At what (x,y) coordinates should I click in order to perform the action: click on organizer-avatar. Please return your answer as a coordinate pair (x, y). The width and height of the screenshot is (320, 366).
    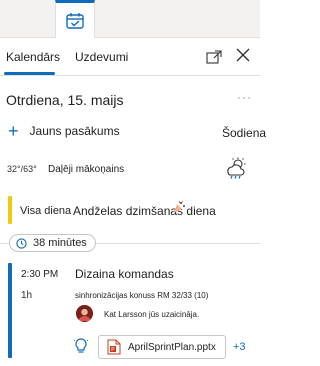
    Looking at the image, I should click on (84, 313).